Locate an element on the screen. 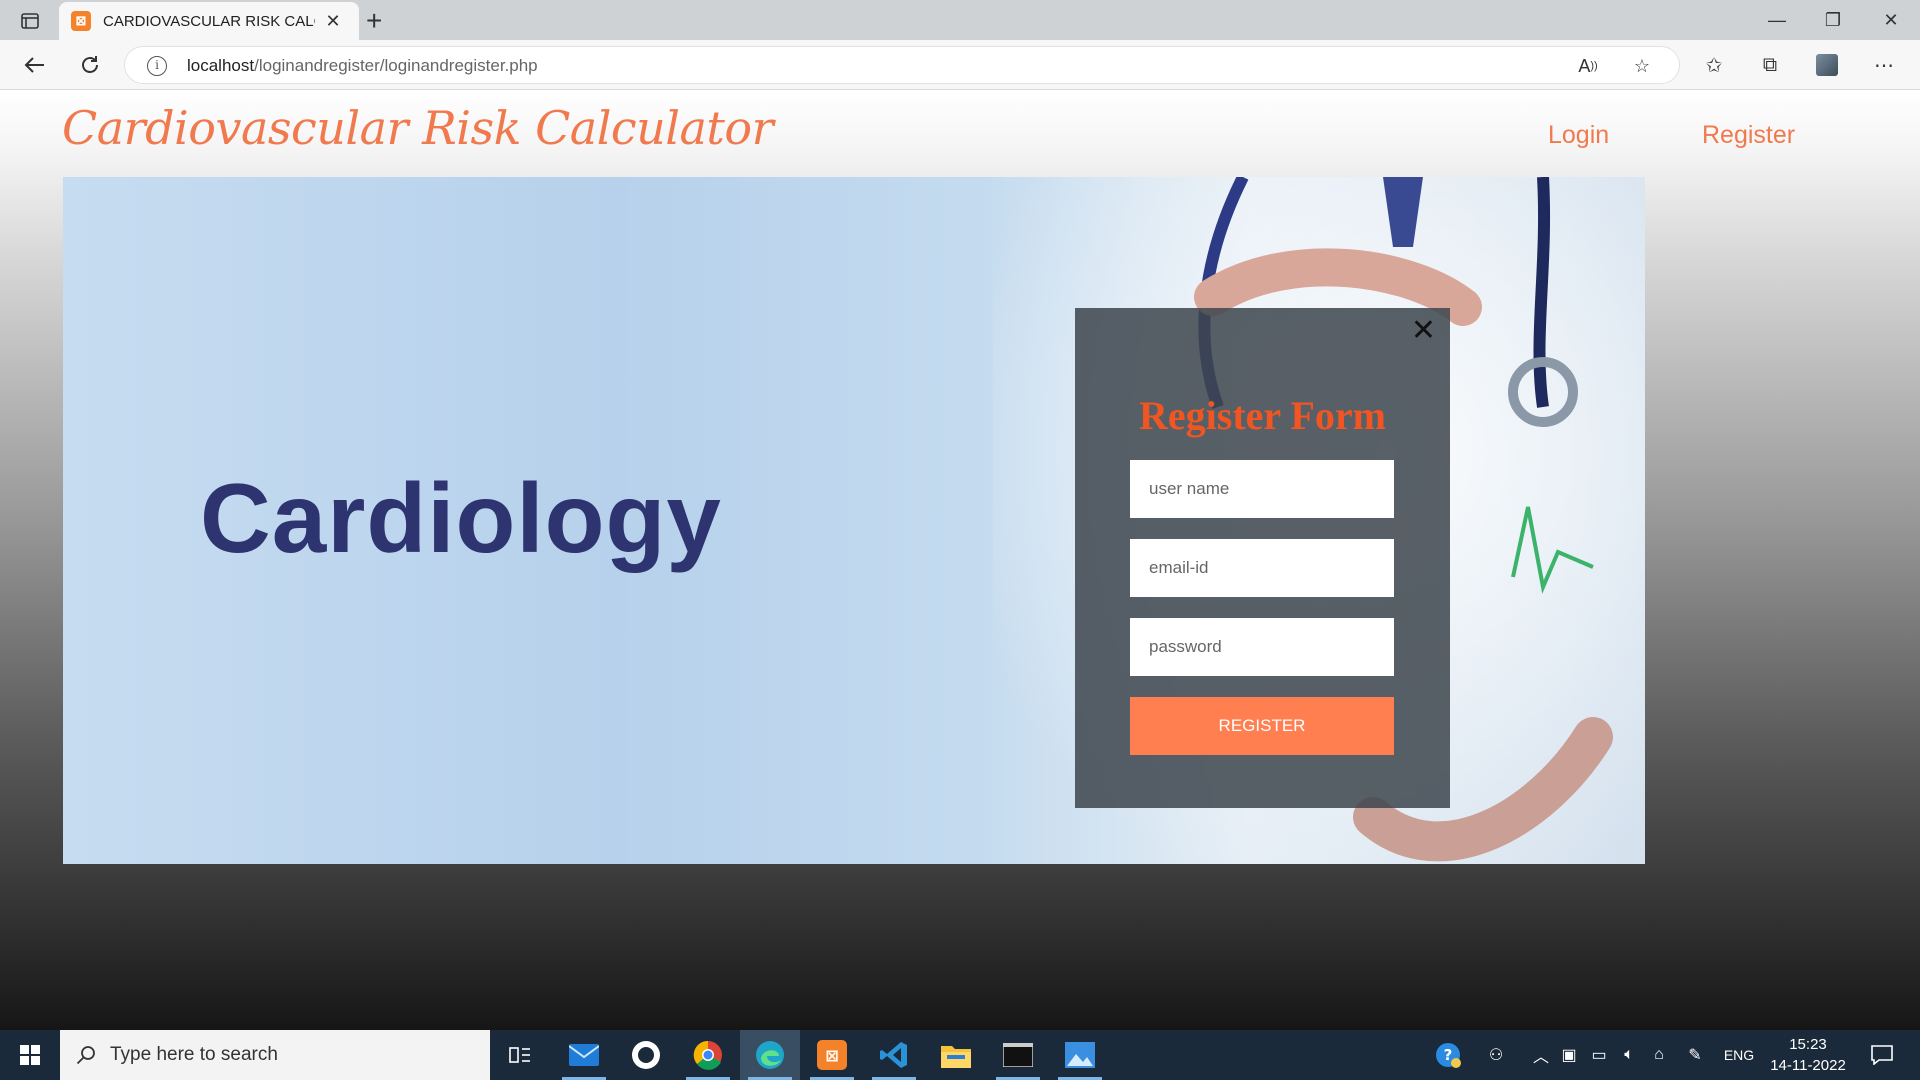 The width and height of the screenshot is (1920, 1080). register-button: REGISTER is located at coordinates (1262, 726).